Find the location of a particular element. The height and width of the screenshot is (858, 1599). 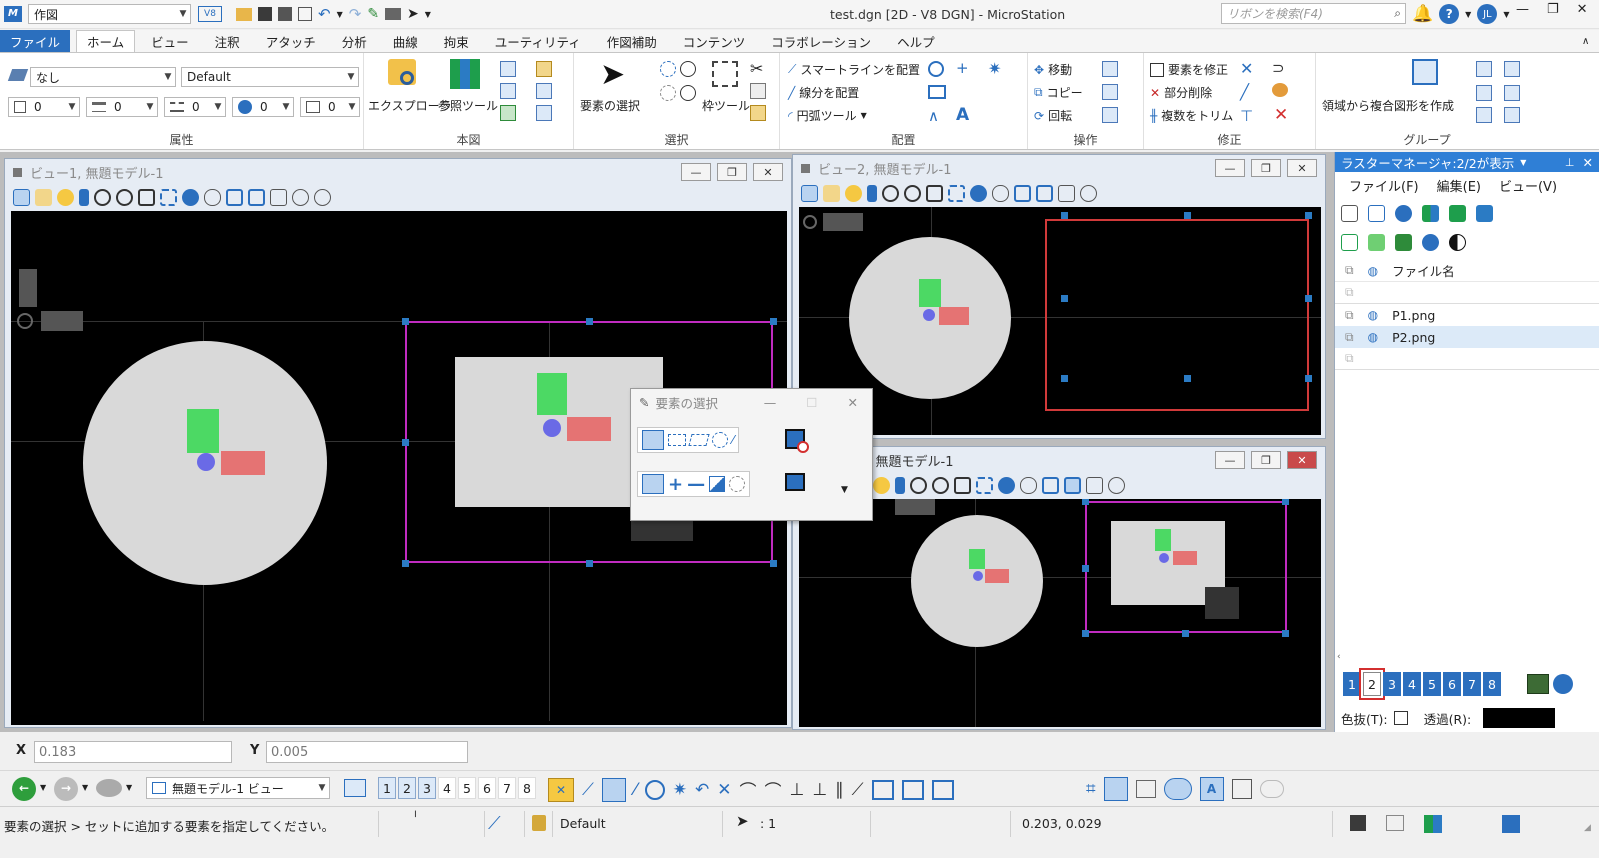

print-icon is located at coordinates (1538, 684).